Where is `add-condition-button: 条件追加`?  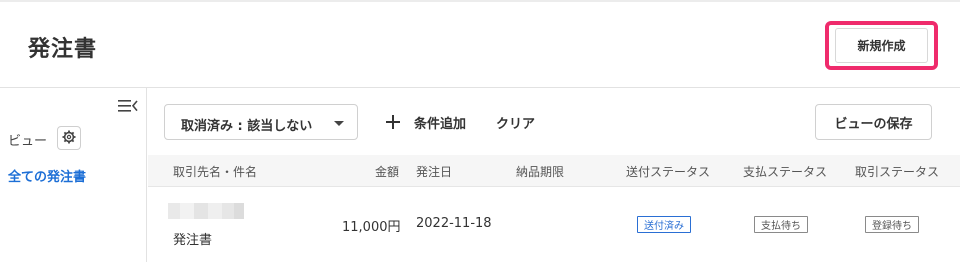
add-condition-button: 条件追加 is located at coordinates (426, 122).